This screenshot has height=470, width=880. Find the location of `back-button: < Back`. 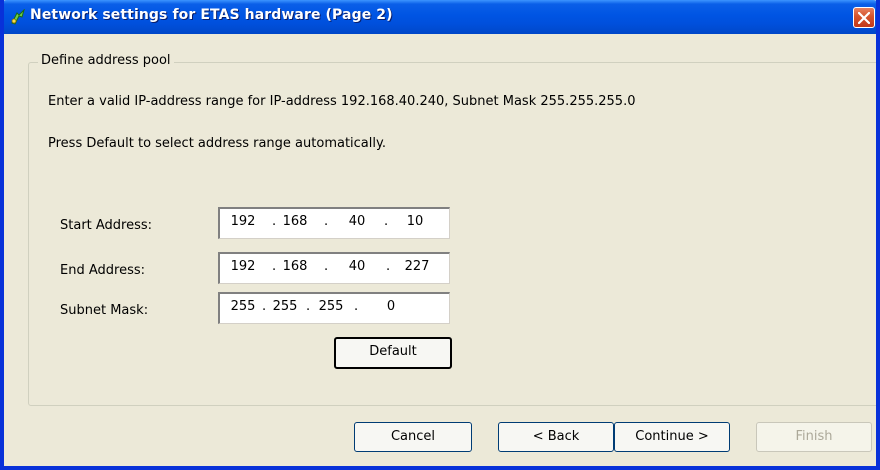

back-button: < Back is located at coordinates (556, 437).